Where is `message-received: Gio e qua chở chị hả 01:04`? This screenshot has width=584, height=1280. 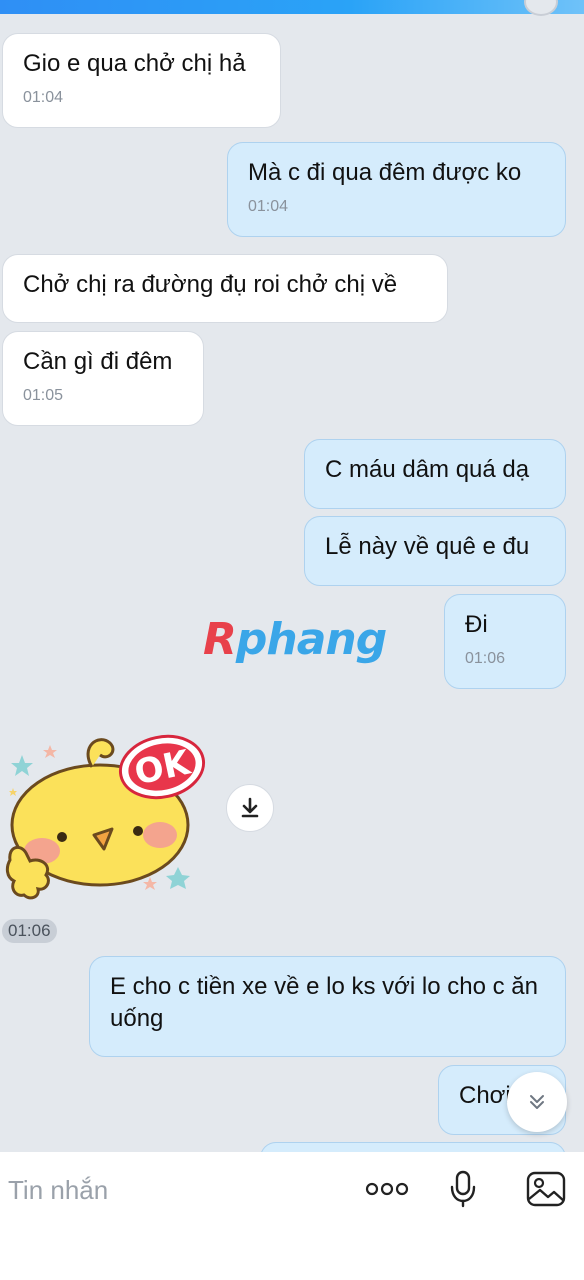 message-received: Gio e qua chở chị hả 01:04 is located at coordinates (141, 80).